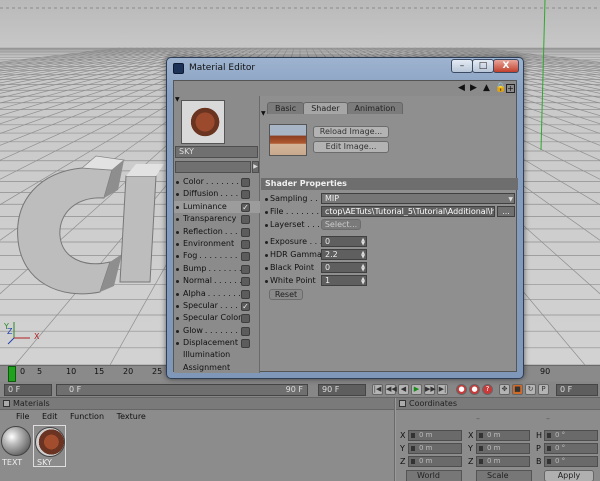  Describe the element at coordinates (217, 219) in the screenshot. I see `channel-item: Transparency` at that location.